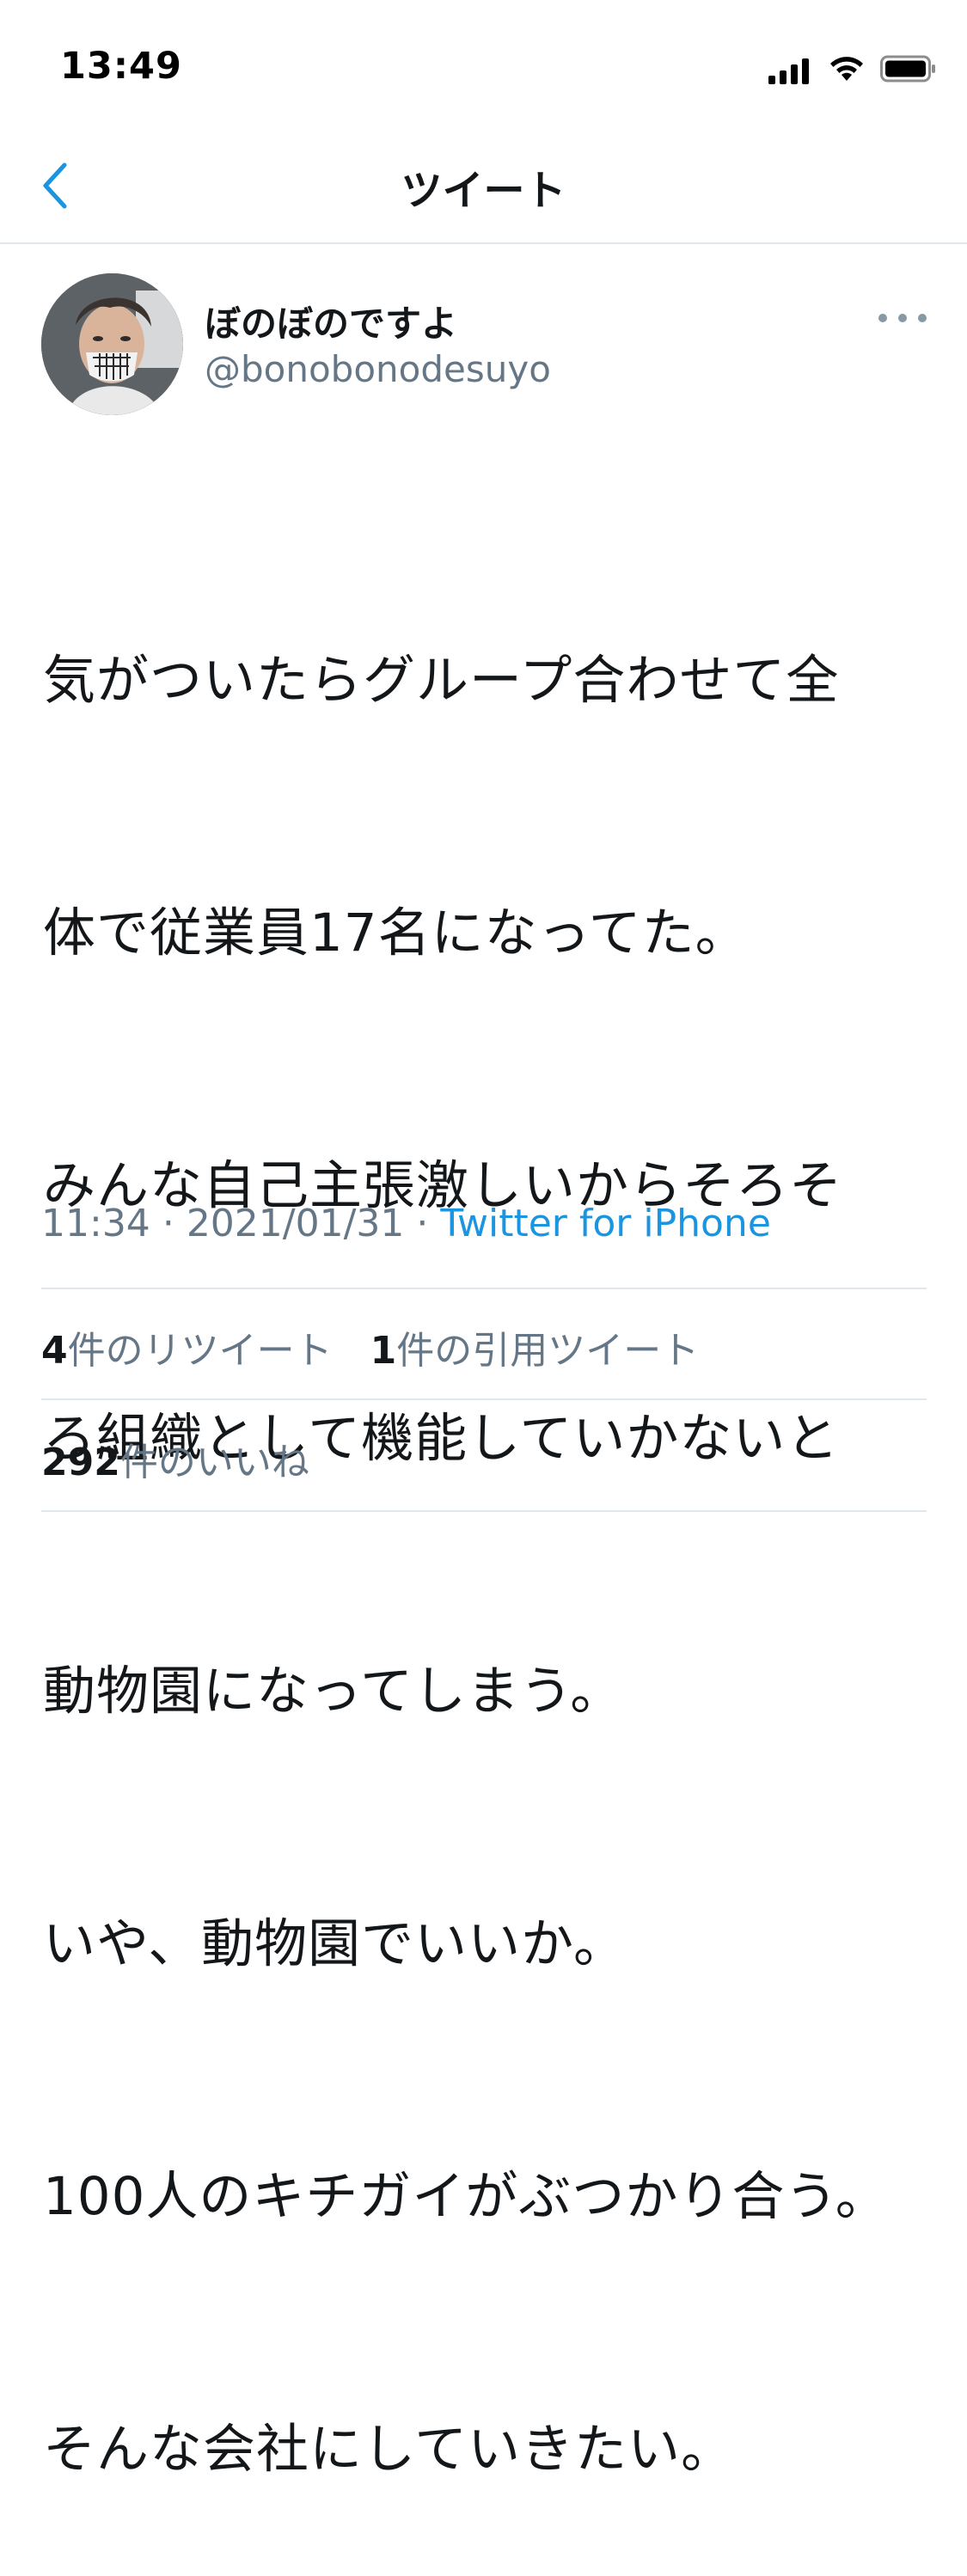 The image size is (967, 2576). Describe the element at coordinates (80, 1462) in the screenshot. I see `likes-count: 292` at that location.